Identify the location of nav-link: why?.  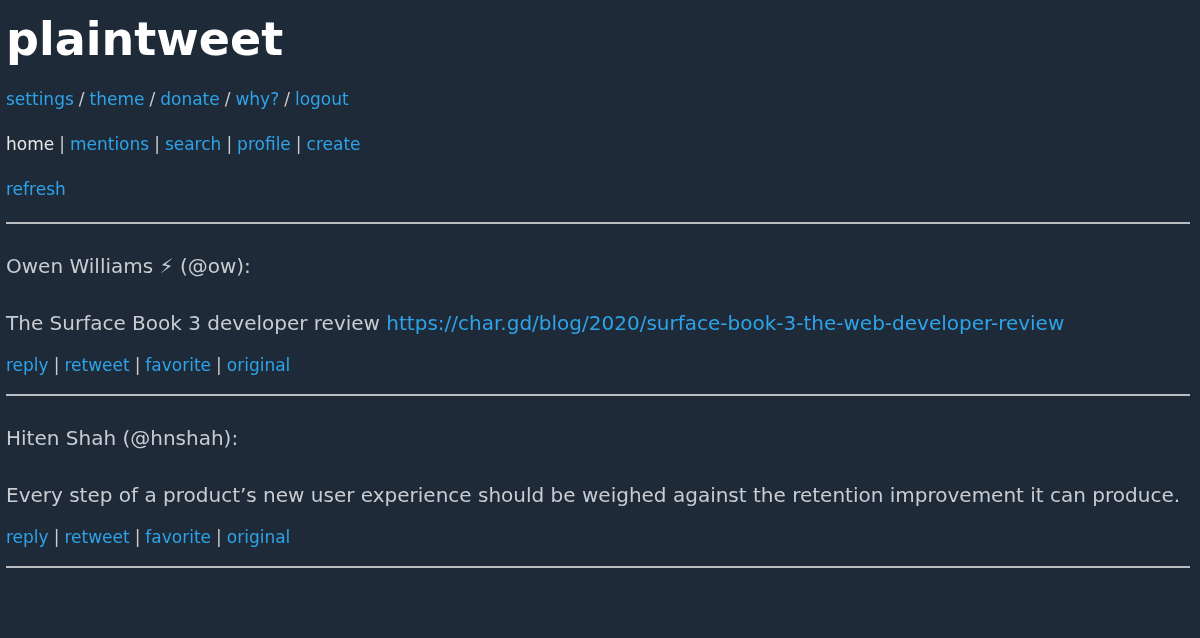
(257, 99).